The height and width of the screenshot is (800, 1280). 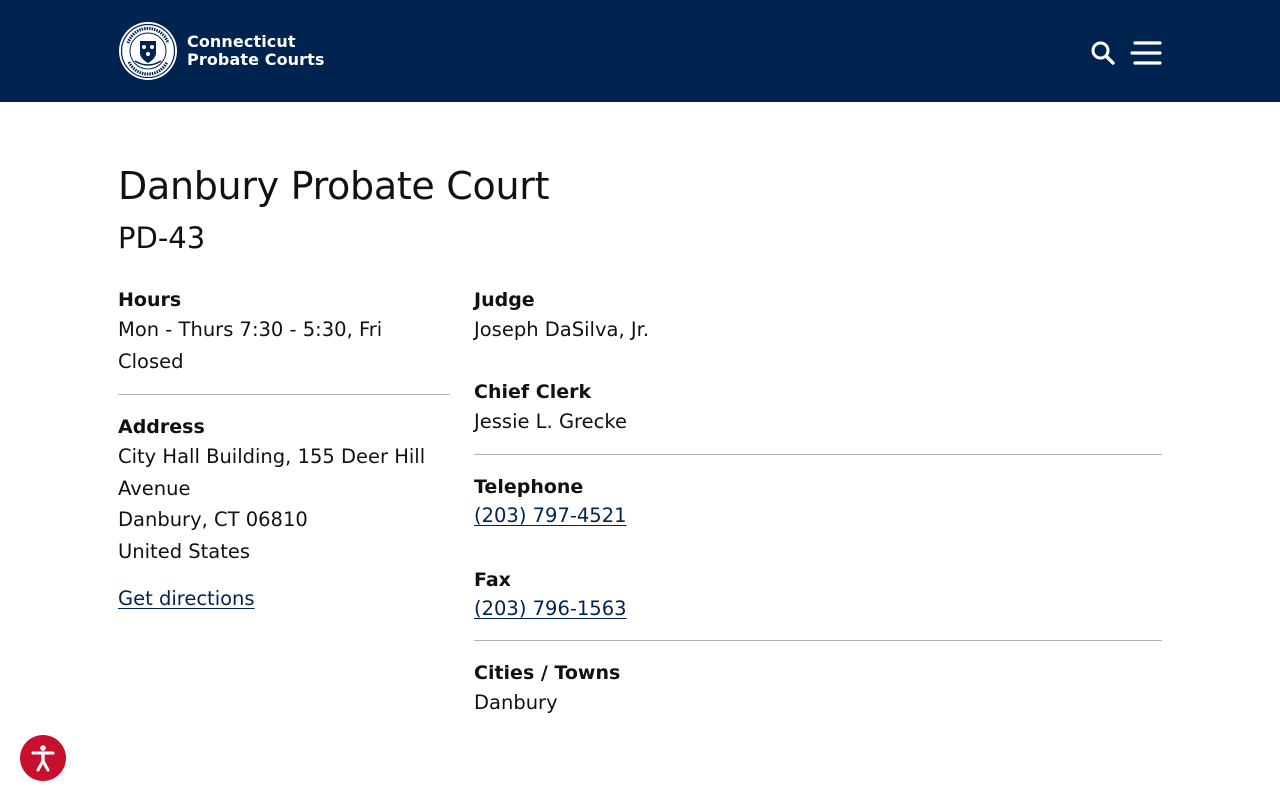 What do you see at coordinates (818, 408) in the screenshot?
I see `chief-clerk-section: Chief Clerk Jessie L. Grecke` at bounding box center [818, 408].